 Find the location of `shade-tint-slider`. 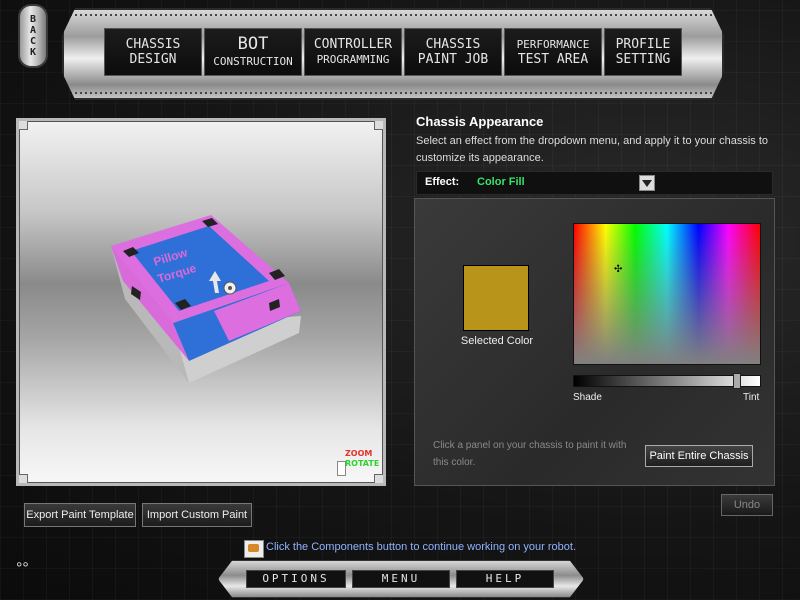

shade-tint-slider is located at coordinates (667, 381).